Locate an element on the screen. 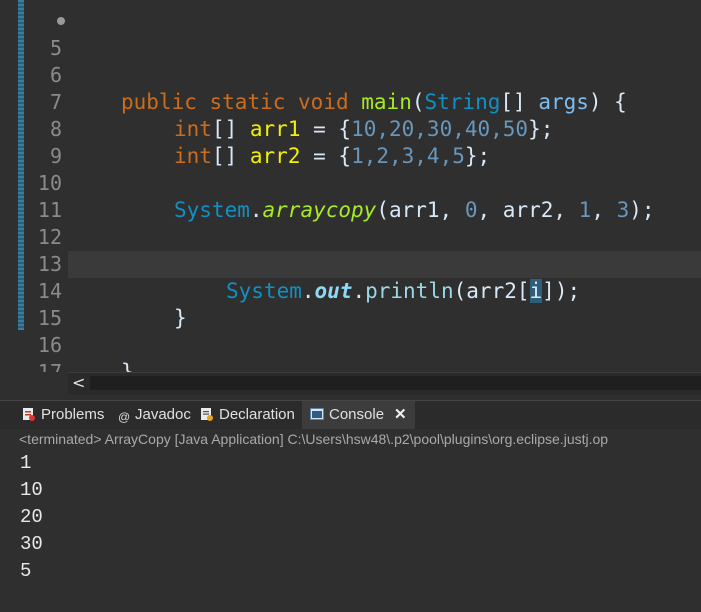  tab-problems: Problems is located at coordinates (63, 415).